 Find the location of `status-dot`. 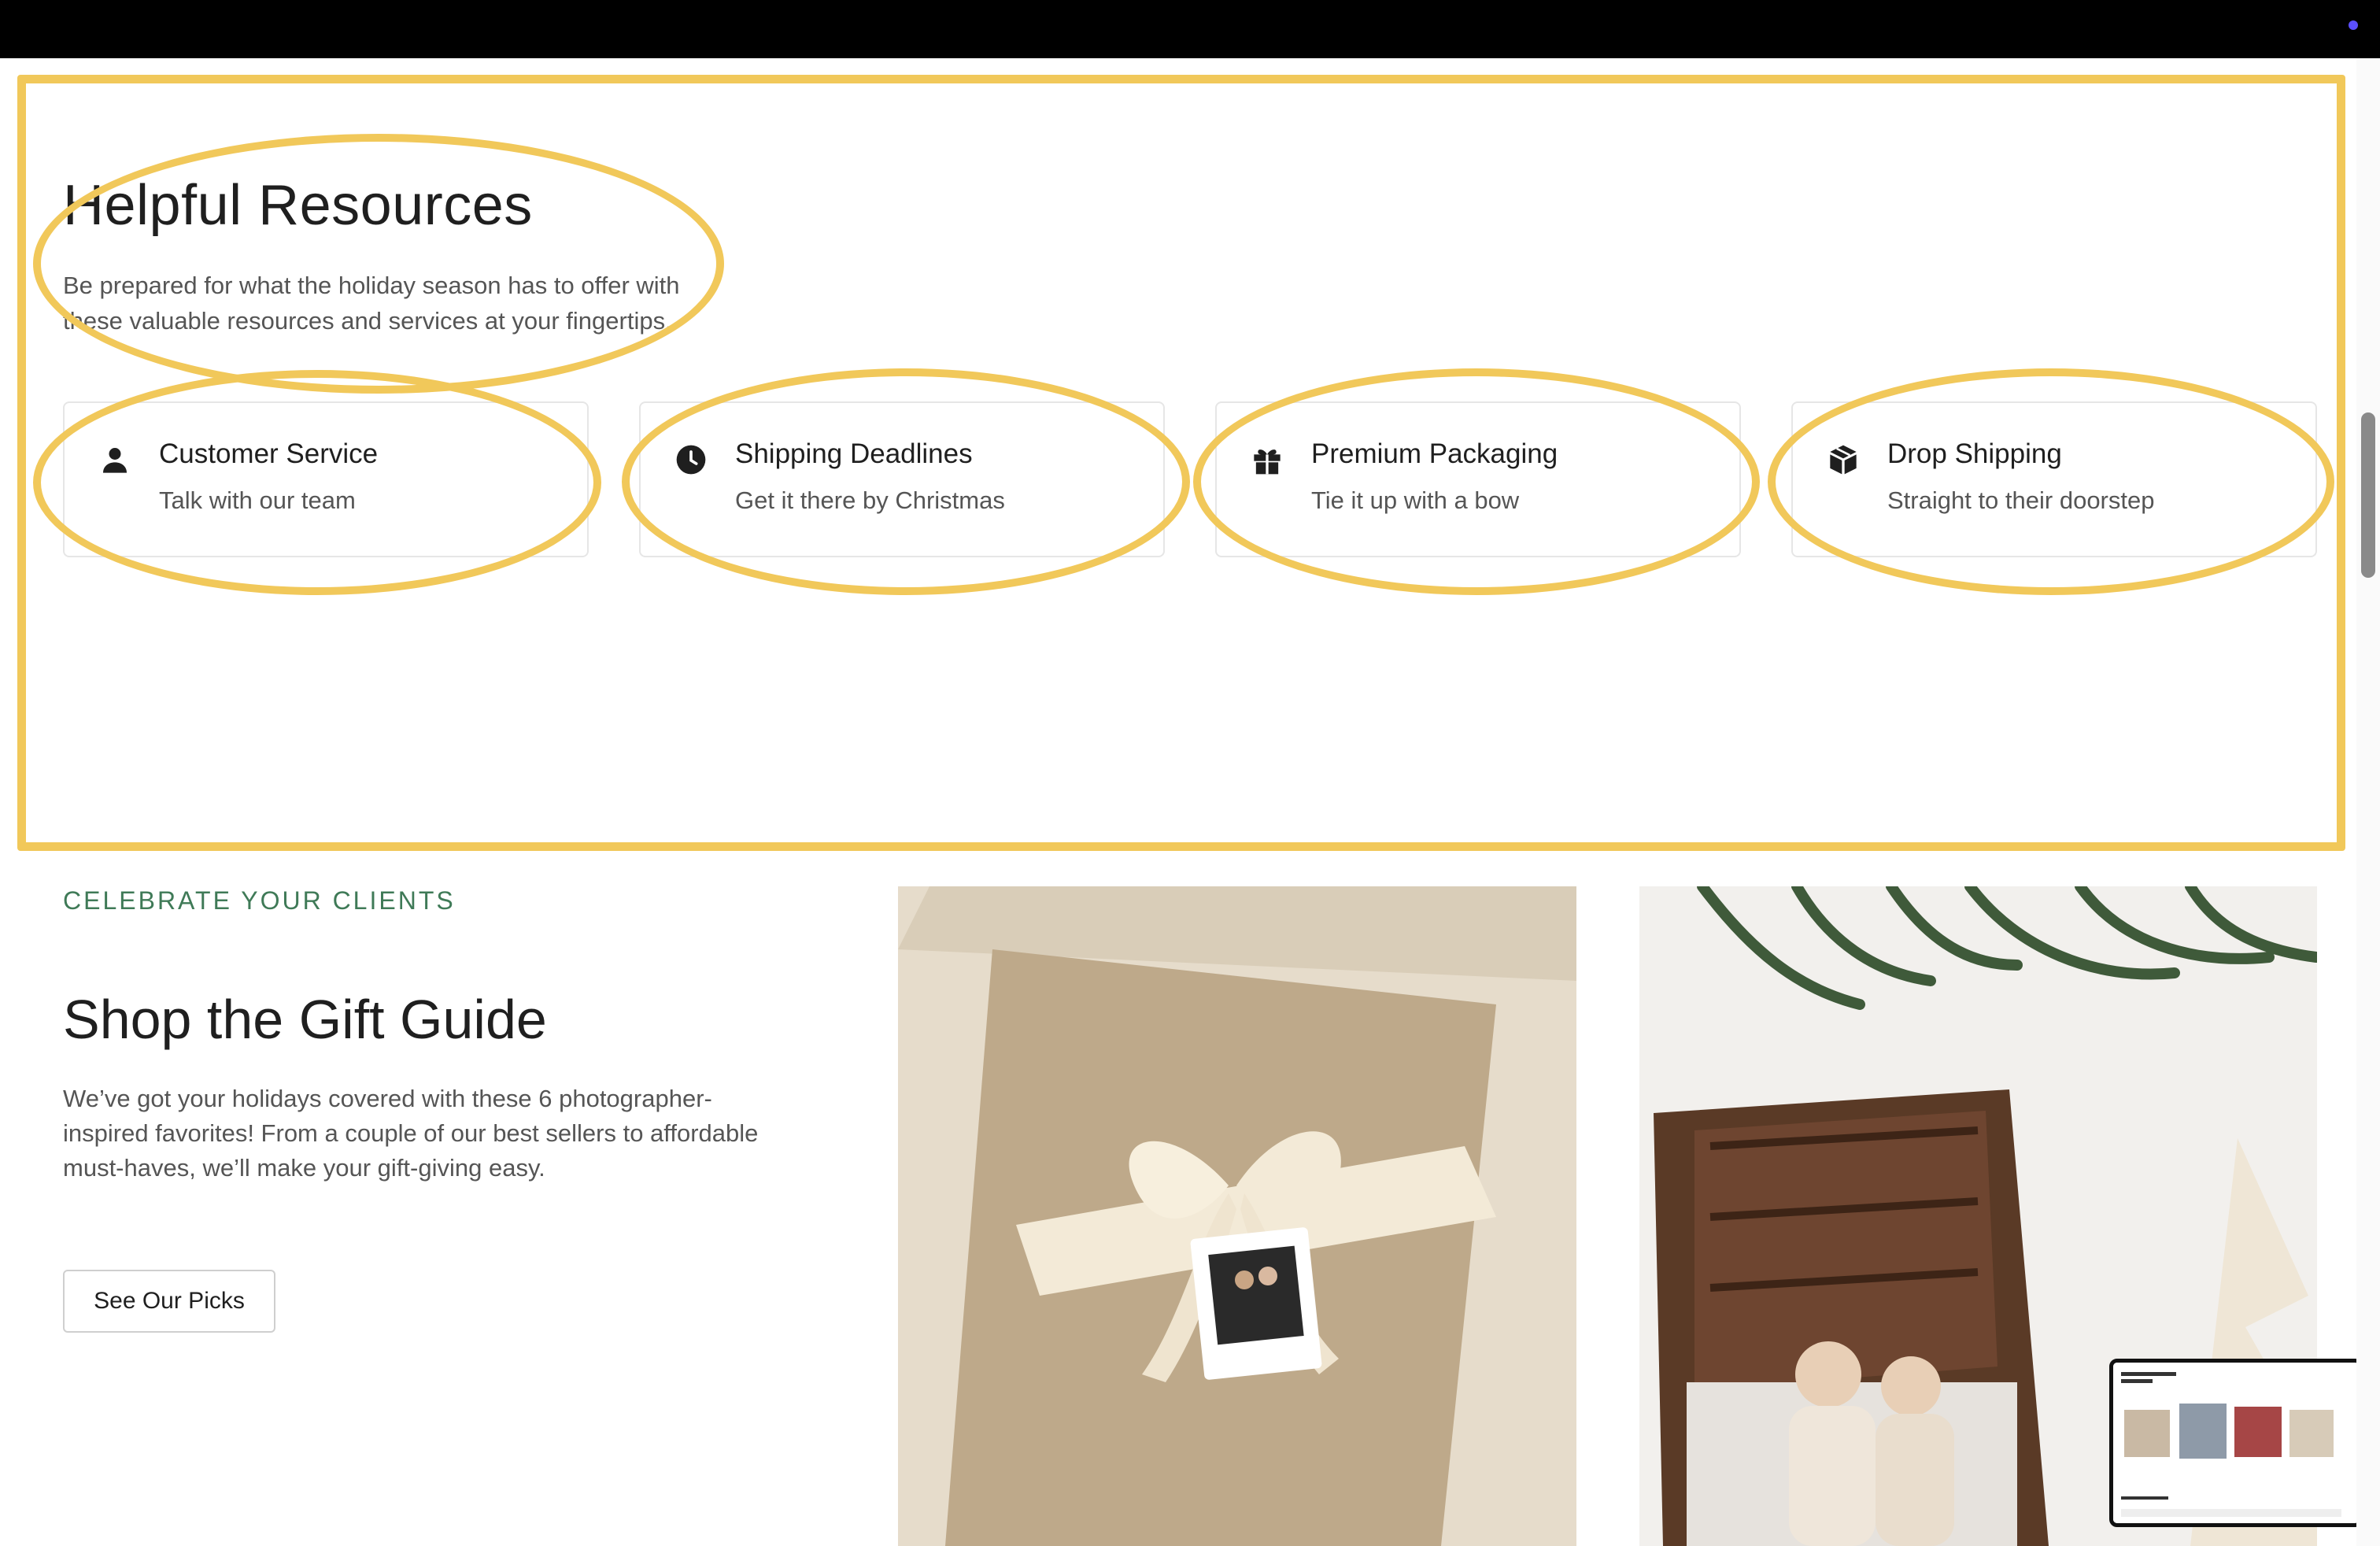

status-dot is located at coordinates (2353, 25).